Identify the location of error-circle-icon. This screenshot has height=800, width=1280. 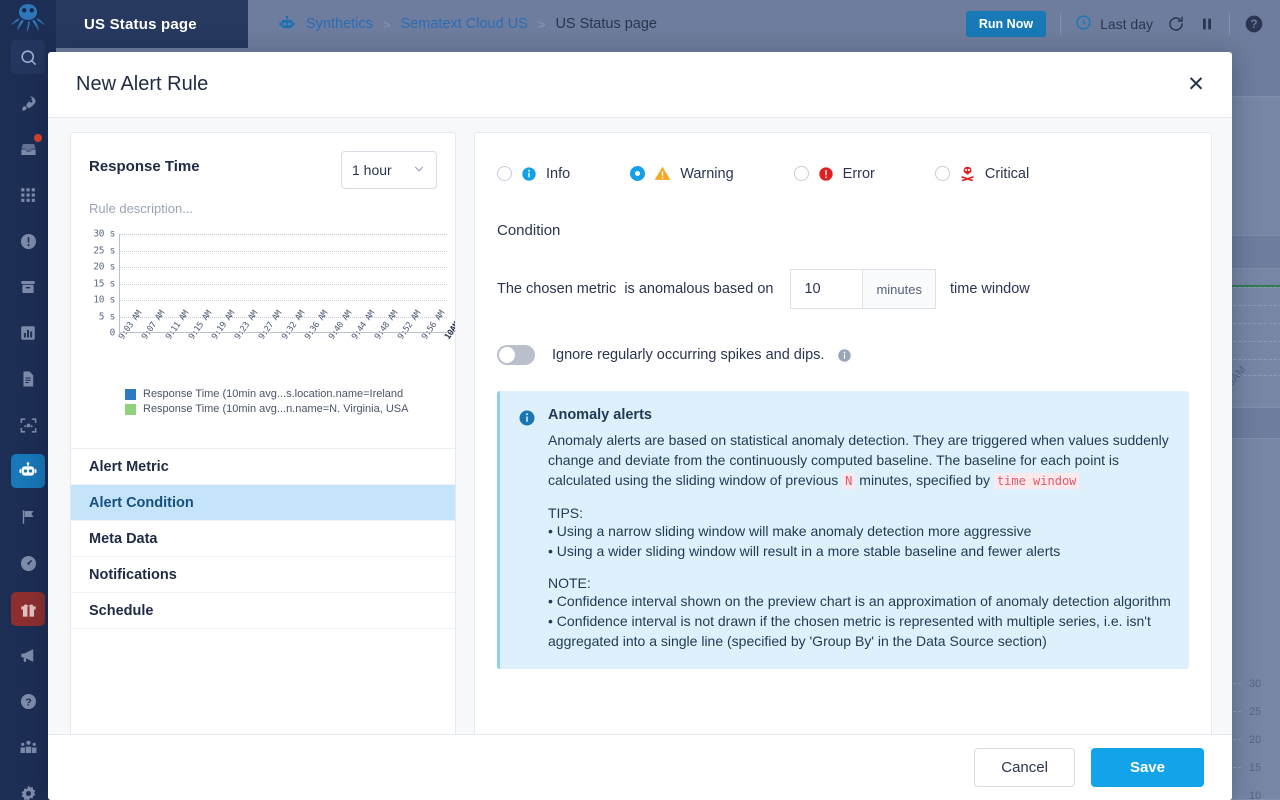
(826, 174).